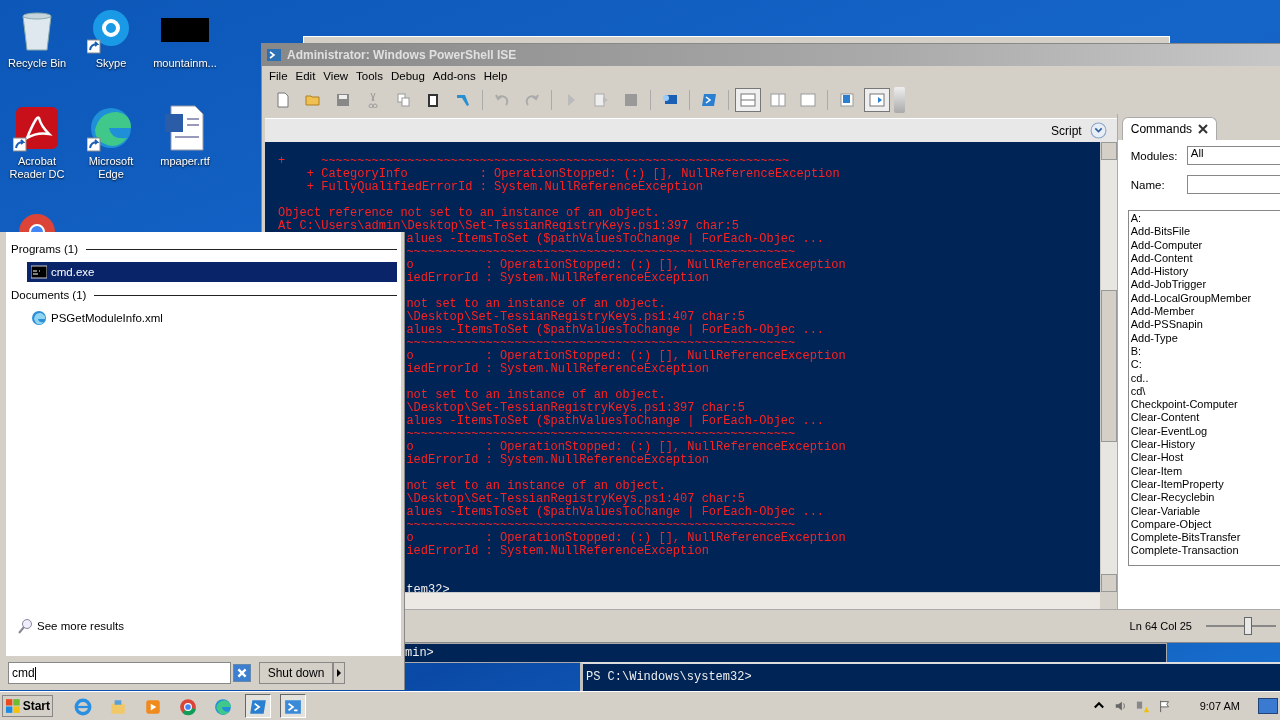 This screenshot has height=720, width=1280. I want to click on command-item: Add-Member, so click(1205, 312).